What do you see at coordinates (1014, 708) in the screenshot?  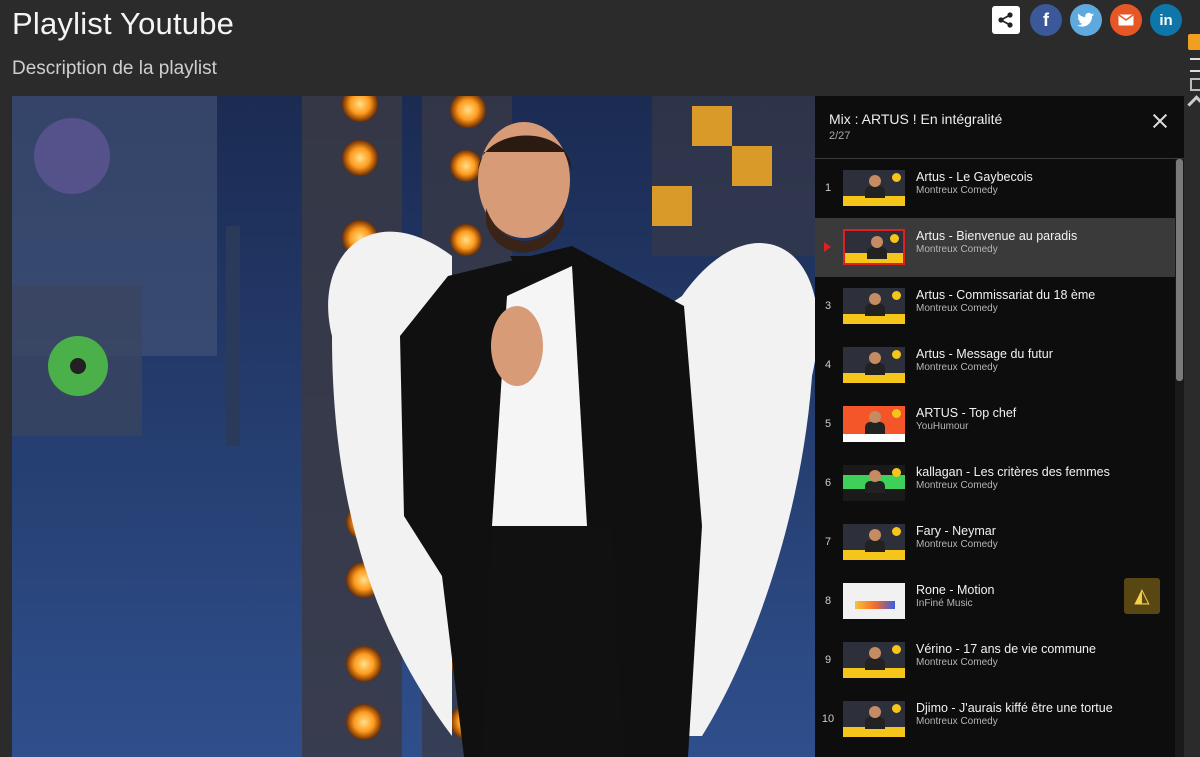 I see `item-title: Djimo - J'aurais kiffé être une tortue` at bounding box center [1014, 708].